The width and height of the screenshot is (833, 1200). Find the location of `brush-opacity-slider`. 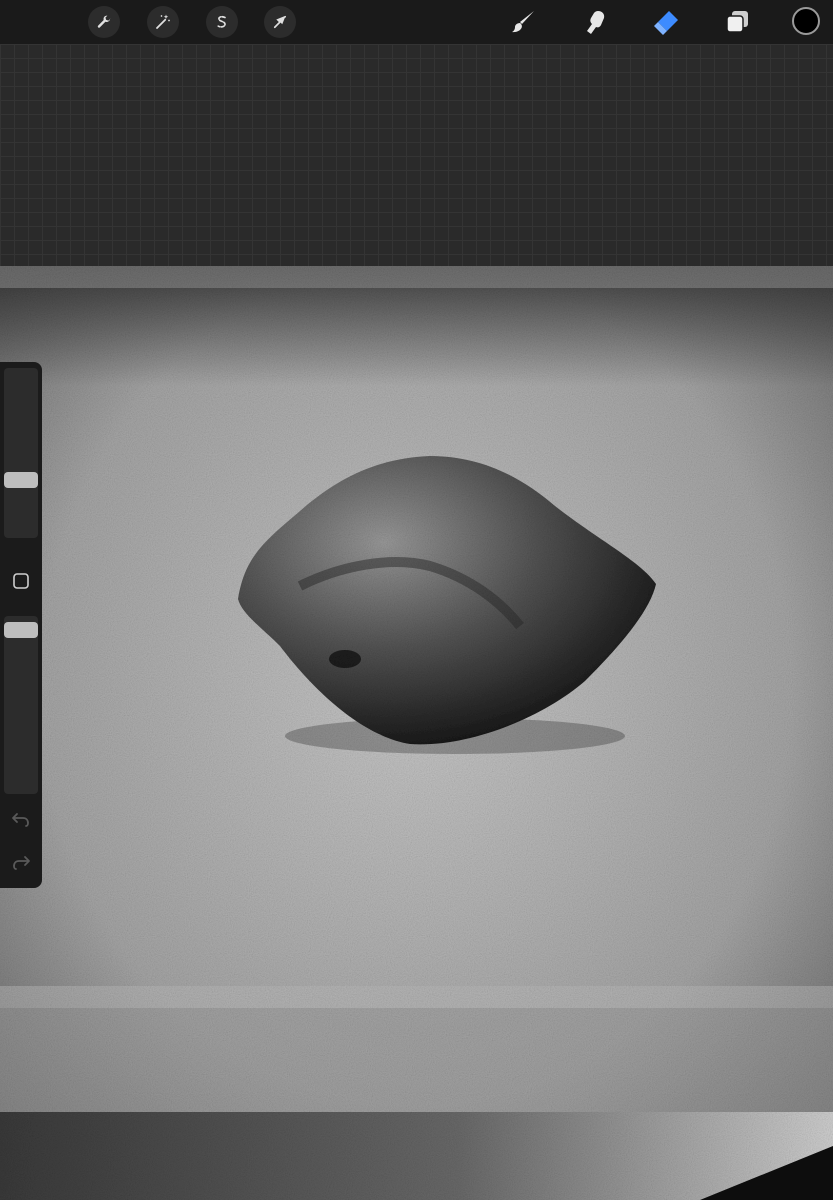

brush-opacity-slider is located at coordinates (21, 705).